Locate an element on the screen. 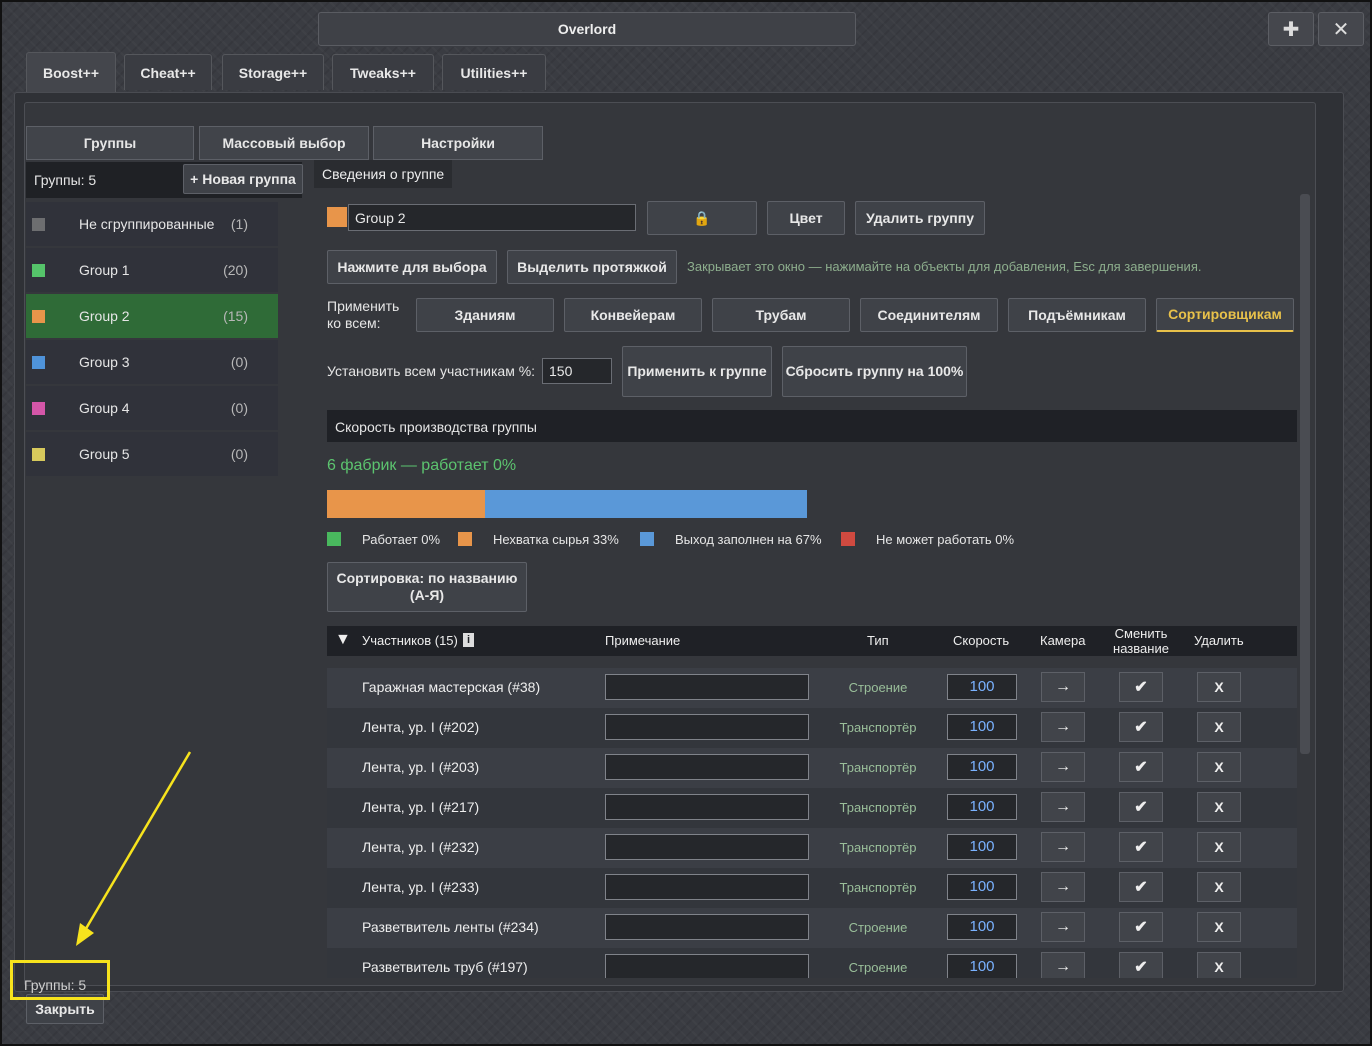 The width and height of the screenshot is (1372, 1046). legend-swatch-blocked is located at coordinates (848, 539).